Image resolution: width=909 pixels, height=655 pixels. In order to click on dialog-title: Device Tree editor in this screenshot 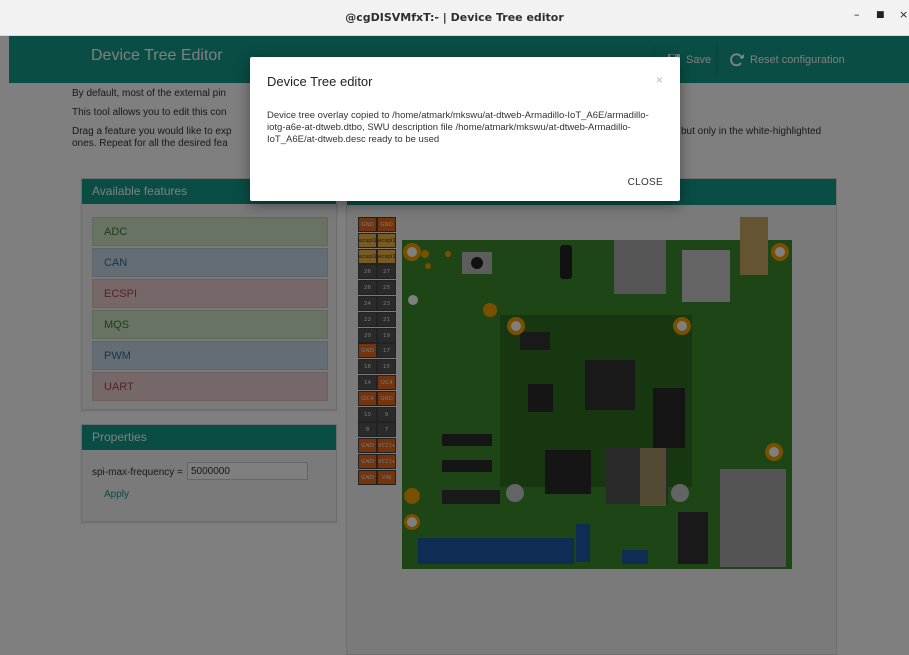, I will do `click(320, 81)`.